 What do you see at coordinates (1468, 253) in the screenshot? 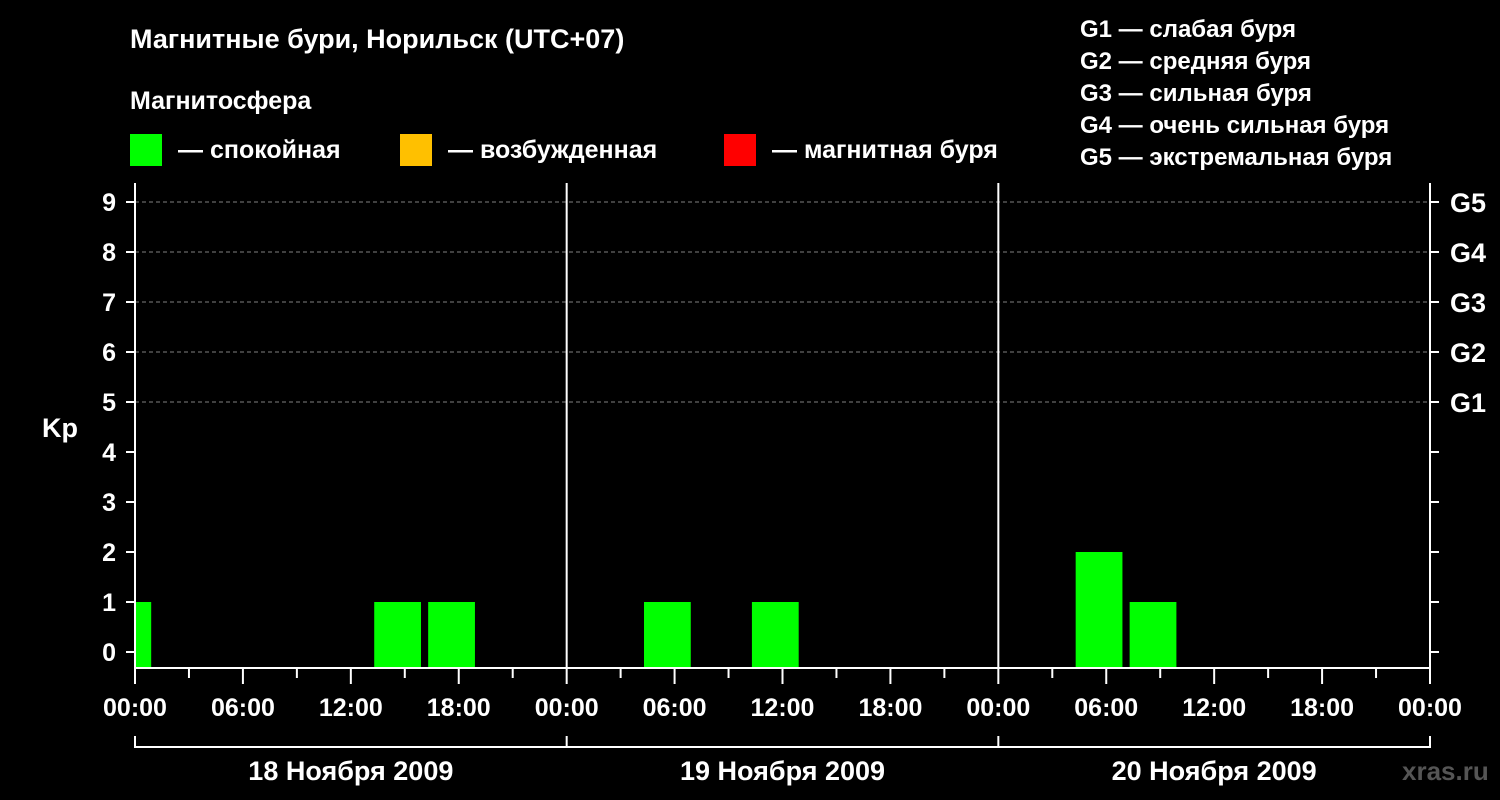
I see `g-level-label: G4` at bounding box center [1468, 253].